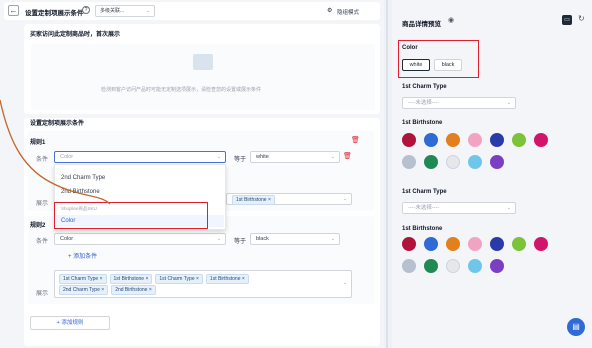 Image resolution: width=592 pixels, height=348 pixels. What do you see at coordinates (459, 208) in the screenshot?
I see `charm-type-2-select: ----未选择---- ⌄` at bounding box center [459, 208].